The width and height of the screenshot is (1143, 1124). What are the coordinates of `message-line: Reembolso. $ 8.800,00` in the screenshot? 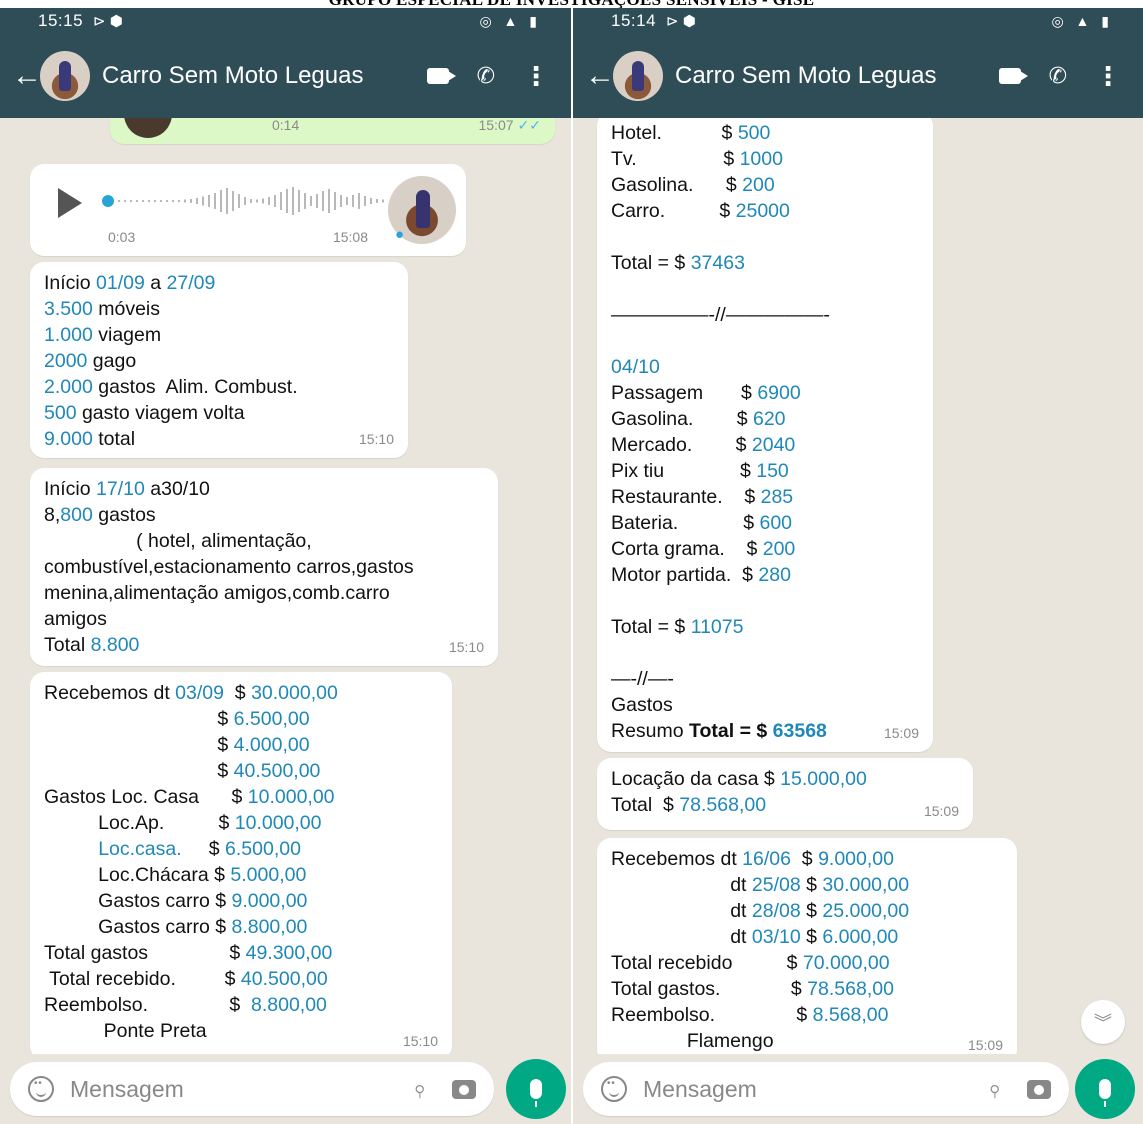 It's located at (241, 1005).